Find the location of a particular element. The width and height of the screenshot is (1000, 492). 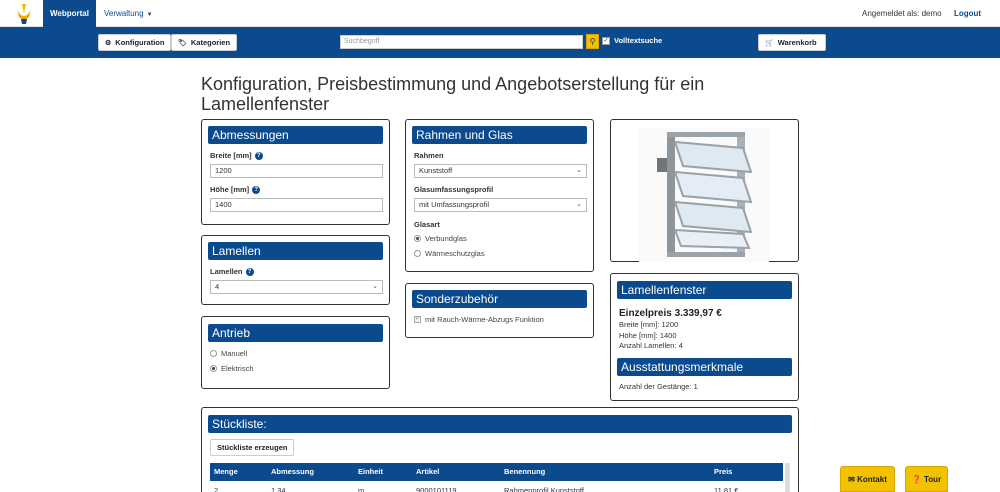

sonderzubehoer-title: Sonderzubehör is located at coordinates (499, 299).